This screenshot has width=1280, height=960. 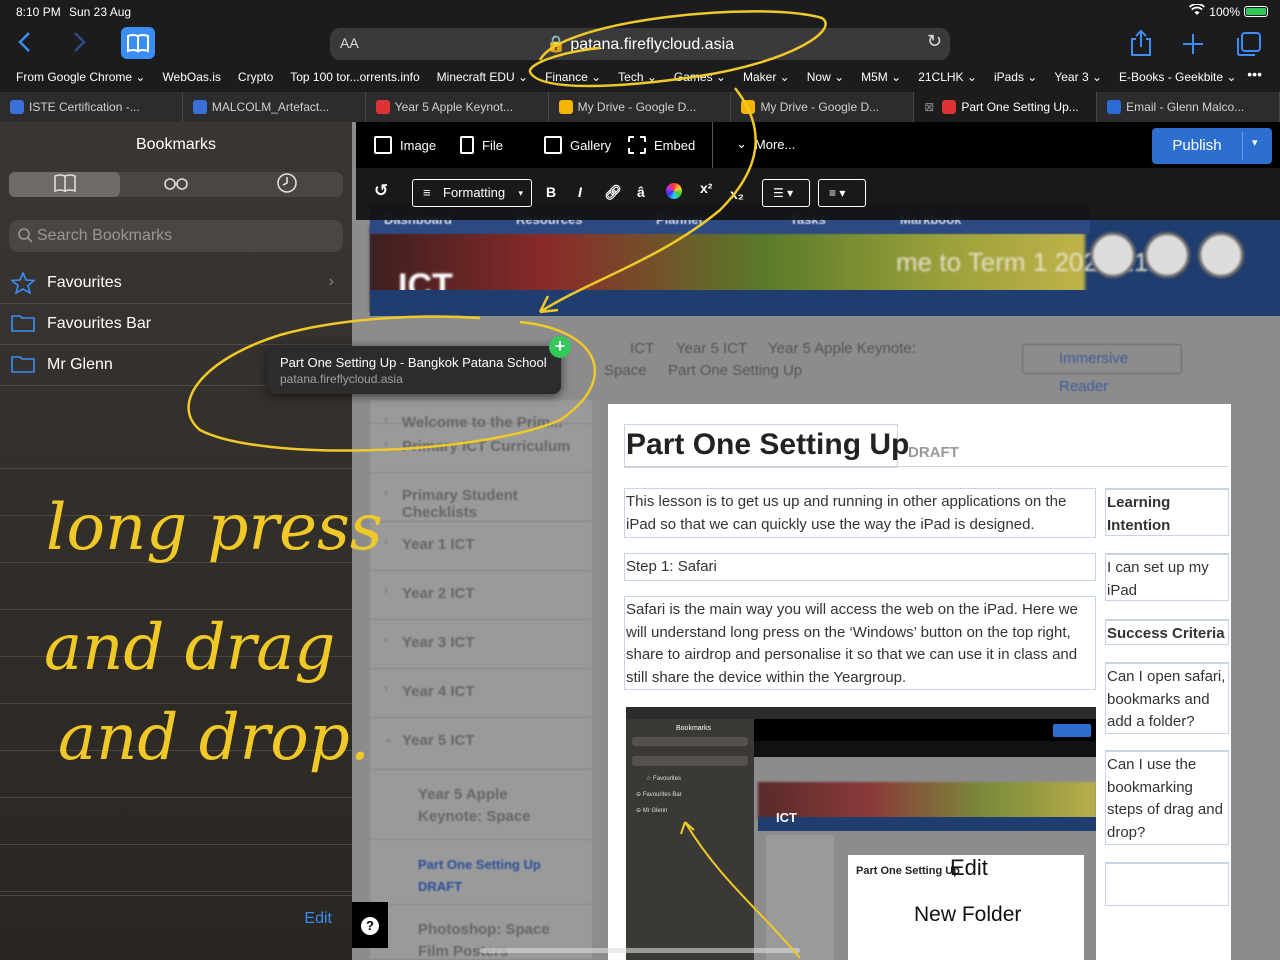 I want to click on insert-gallery-button: Gallery, so click(x=577, y=145).